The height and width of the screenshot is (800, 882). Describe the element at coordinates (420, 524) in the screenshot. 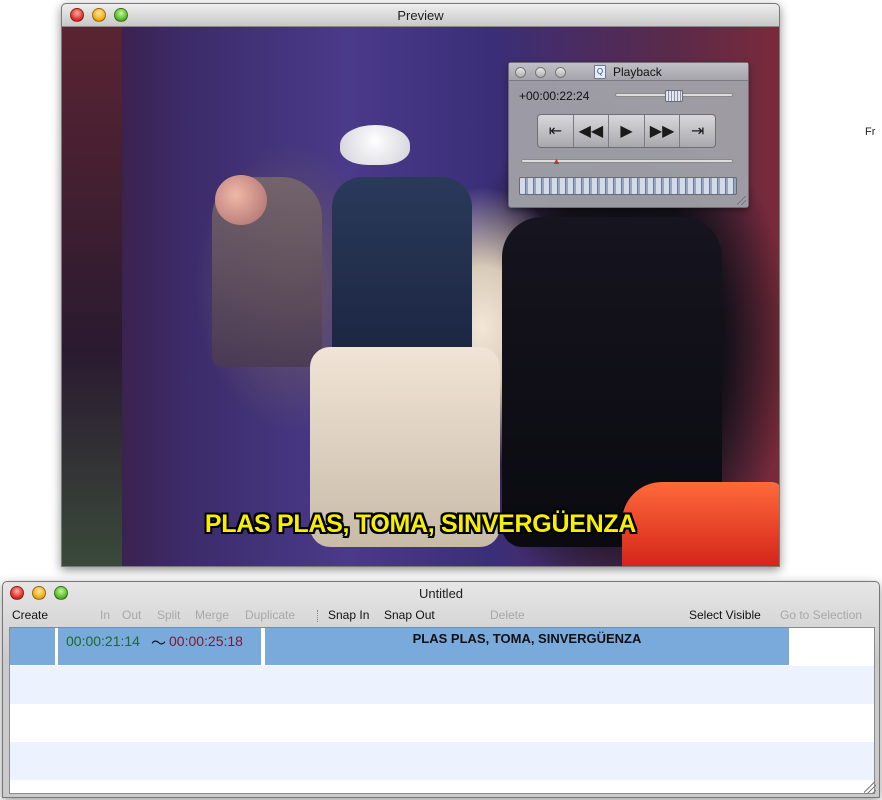

I see `subtitle-overlay: PLAS PLAS, TOMA, SINVERGÜENZA` at that location.